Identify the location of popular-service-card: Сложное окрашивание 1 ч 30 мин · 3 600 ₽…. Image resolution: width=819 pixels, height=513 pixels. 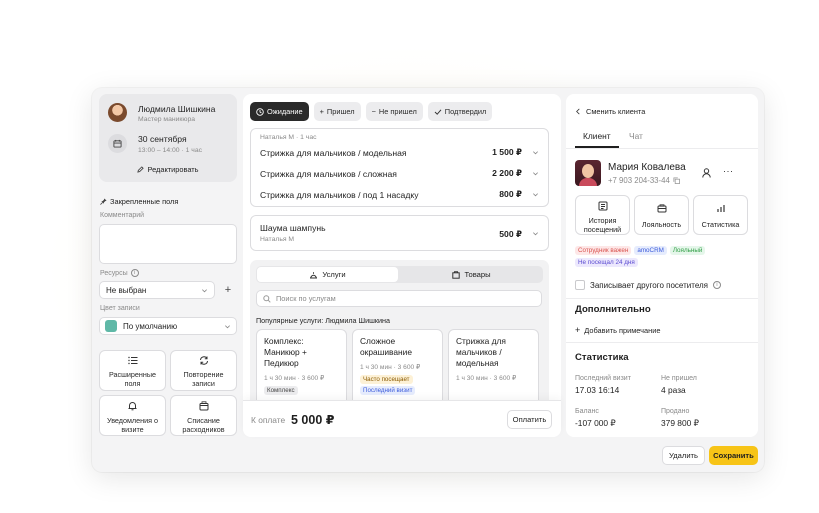
(397, 369).